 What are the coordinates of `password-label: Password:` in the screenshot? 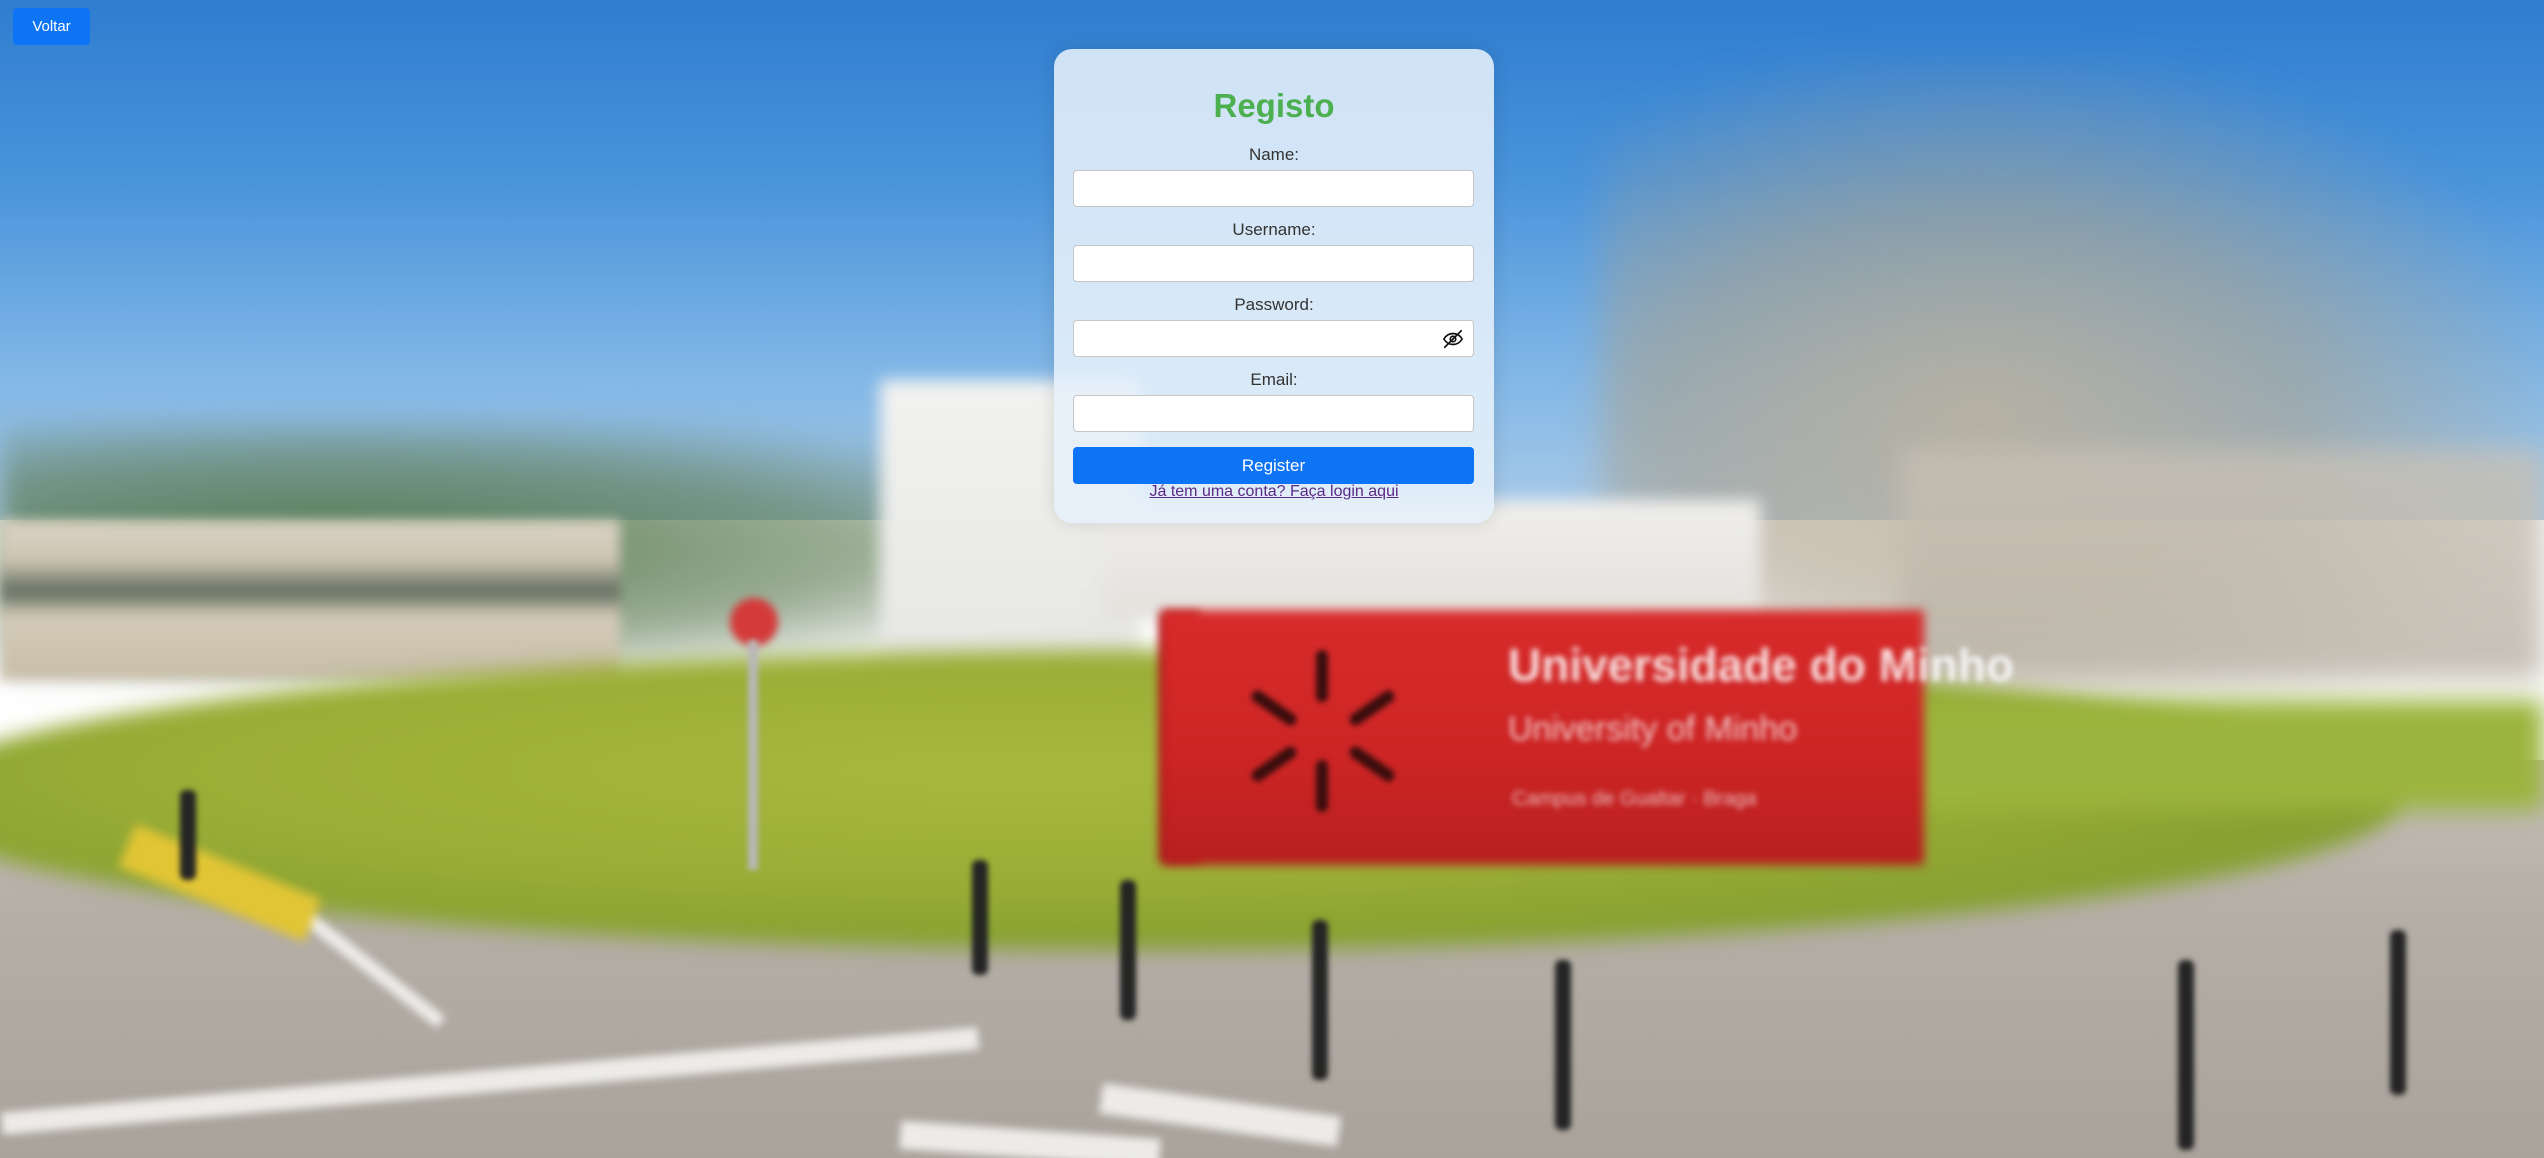 It's located at (1274, 304).